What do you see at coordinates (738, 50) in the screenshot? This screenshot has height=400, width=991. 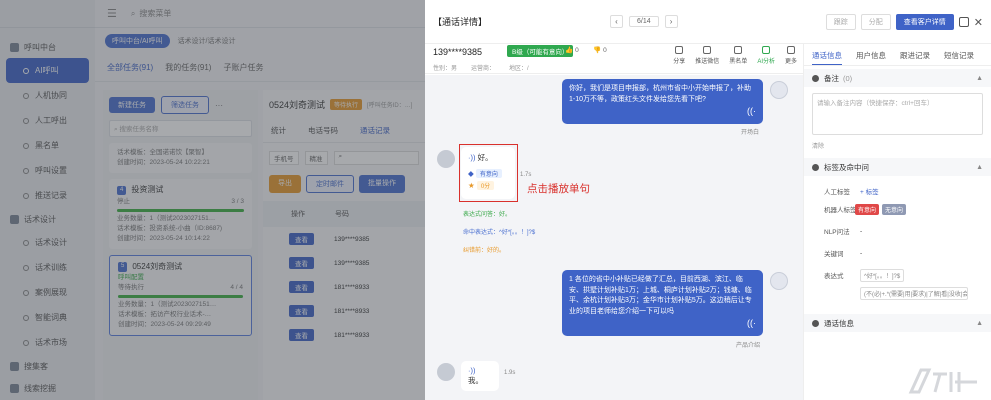 I see `user-block-icon` at bounding box center [738, 50].